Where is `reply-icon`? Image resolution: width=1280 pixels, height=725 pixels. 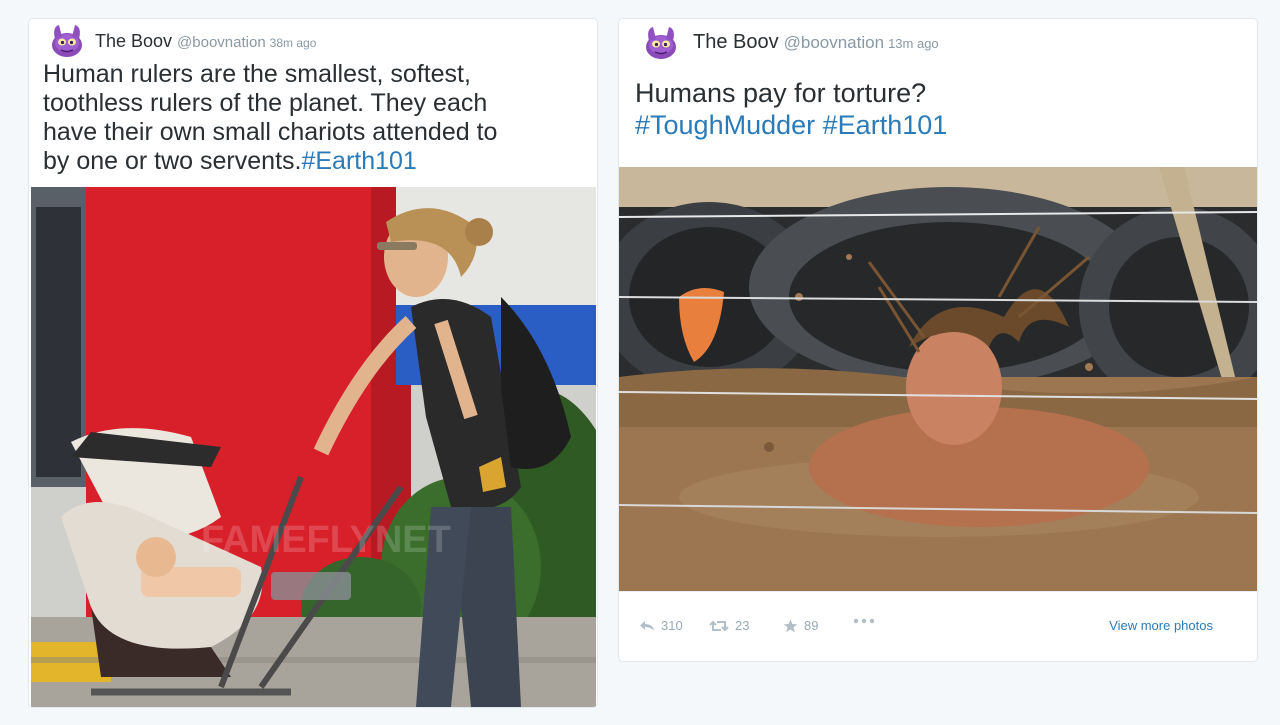 reply-icon is located at coordinates (647, 625).